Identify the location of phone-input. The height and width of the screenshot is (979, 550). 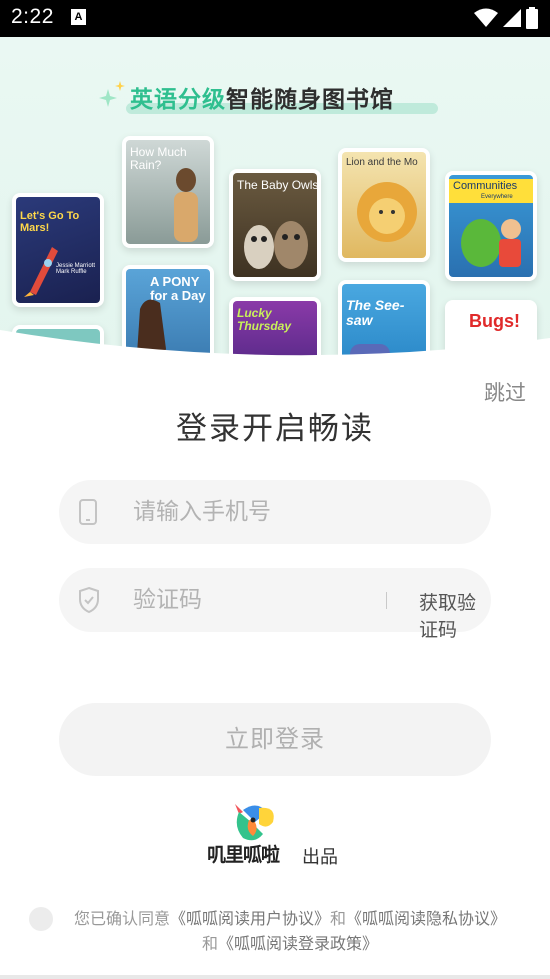
(248, 512).